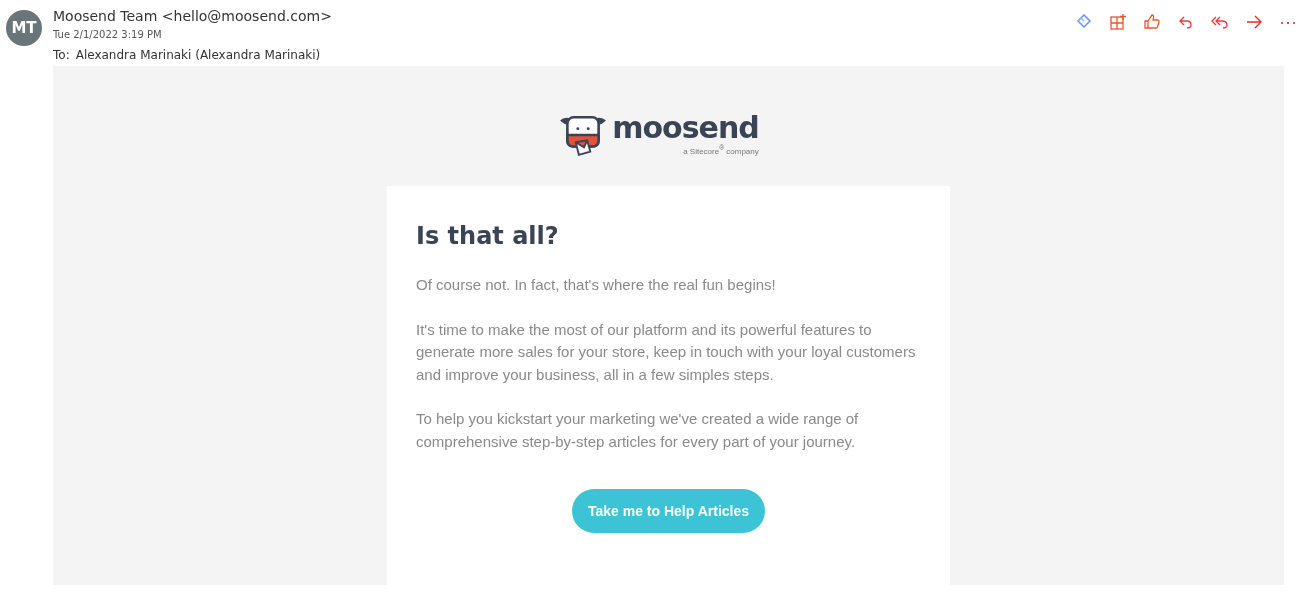 The height and width of the screenshot is (595, 1310). Describe the element at coordinates (193, 16) in the screenshot. I see `sender-name: Moosend Team <hello@moosend.com>` at that location.